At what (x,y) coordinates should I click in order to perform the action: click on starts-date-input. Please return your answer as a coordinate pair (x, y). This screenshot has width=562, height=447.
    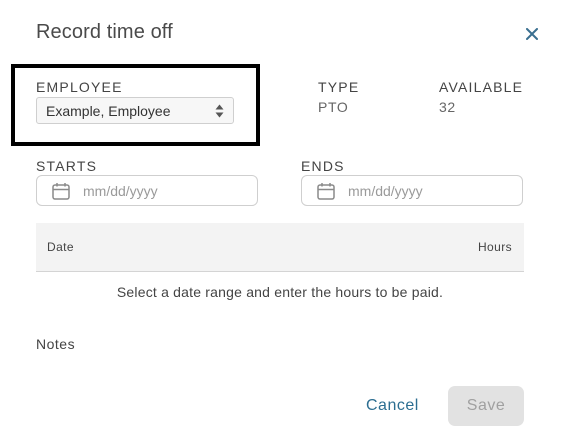
    Looking at the image, I should click on (158, 190).